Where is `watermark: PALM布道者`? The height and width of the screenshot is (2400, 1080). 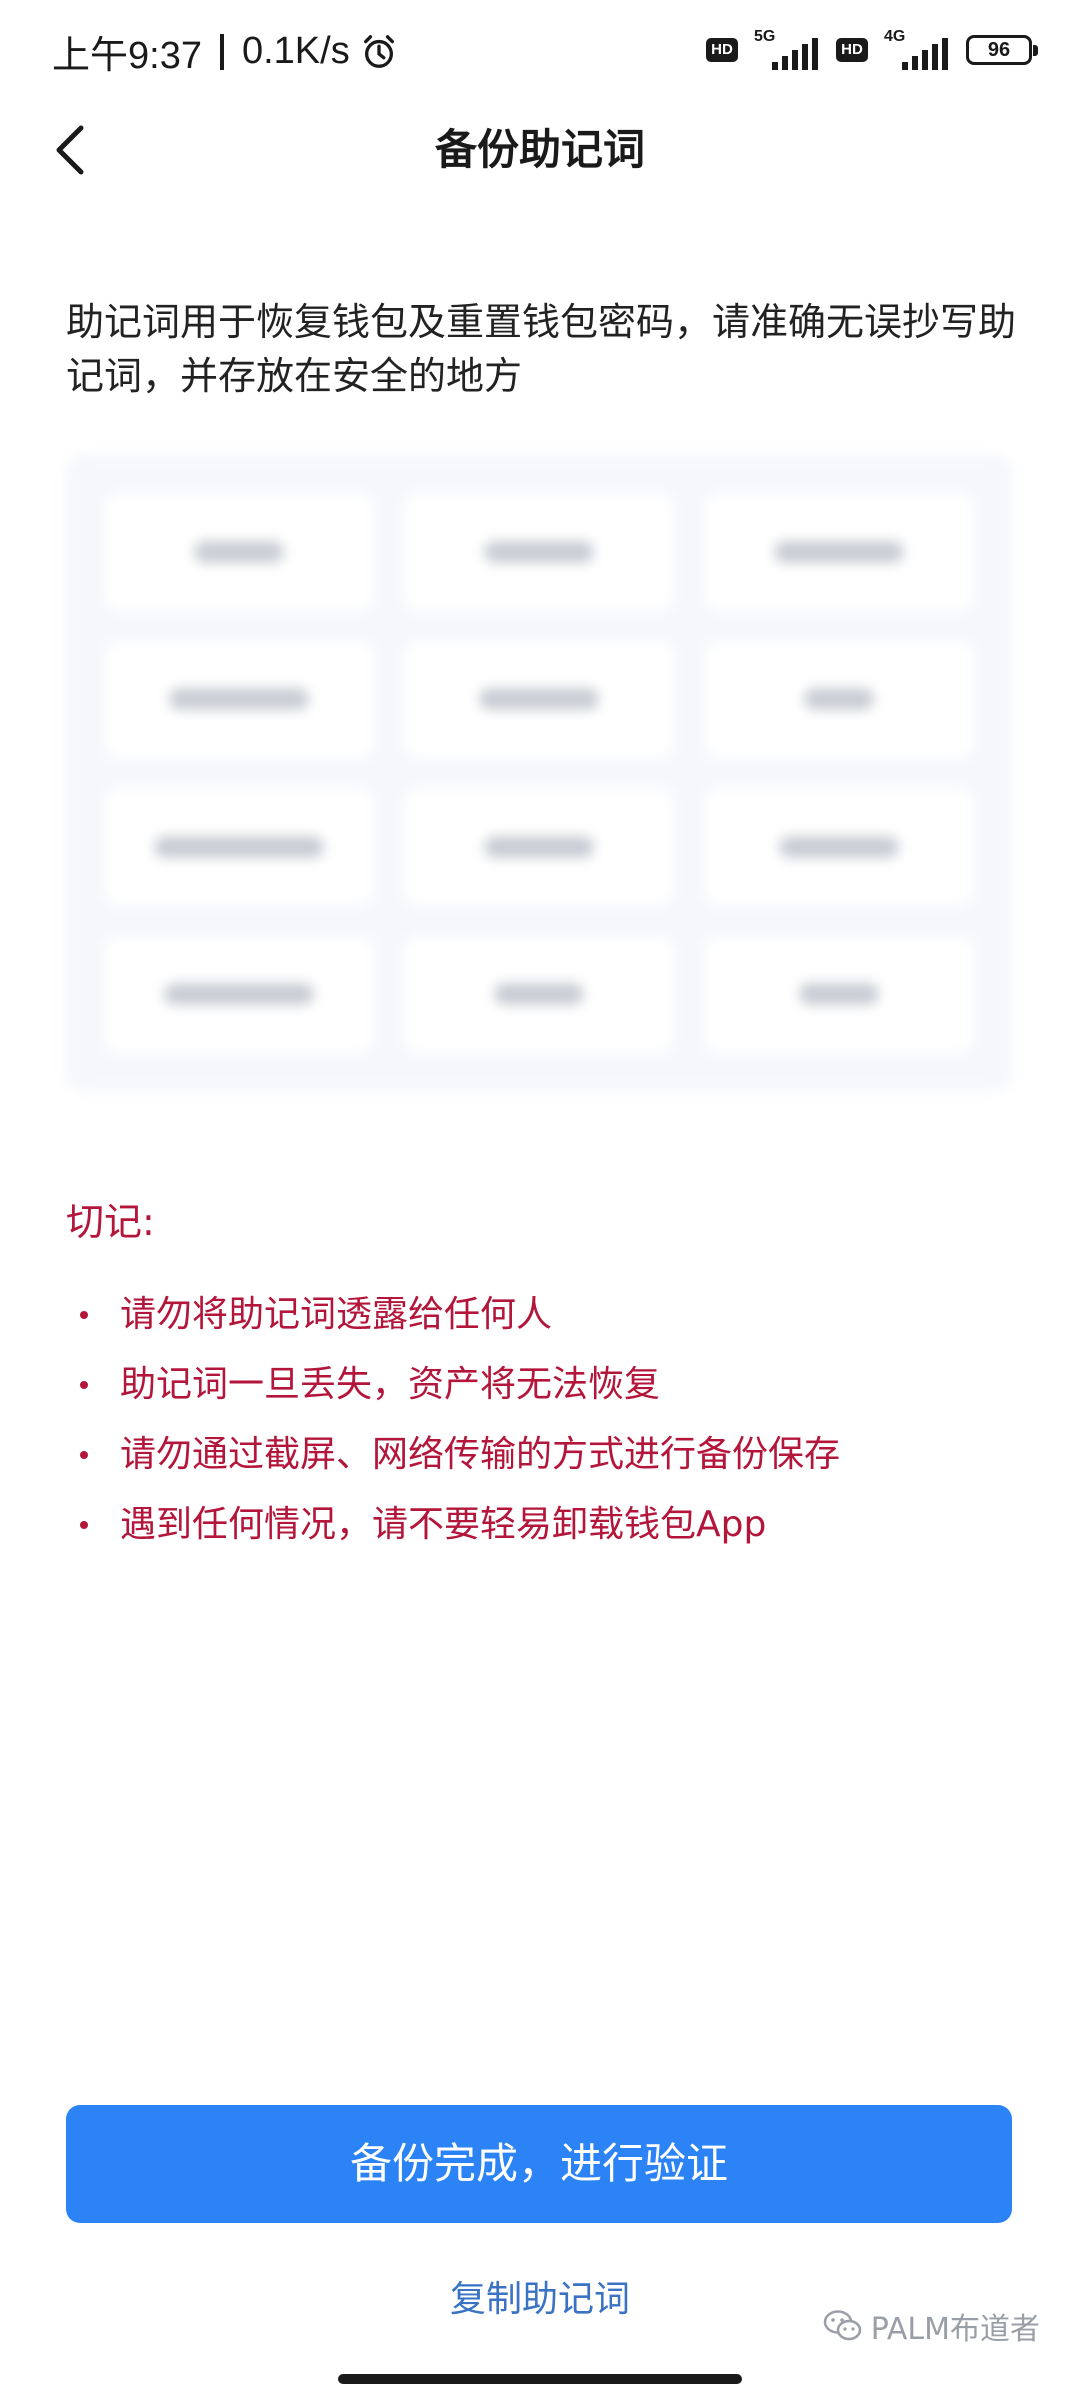 watermark: PALM布道者 is located at coordinates (931, 2326).